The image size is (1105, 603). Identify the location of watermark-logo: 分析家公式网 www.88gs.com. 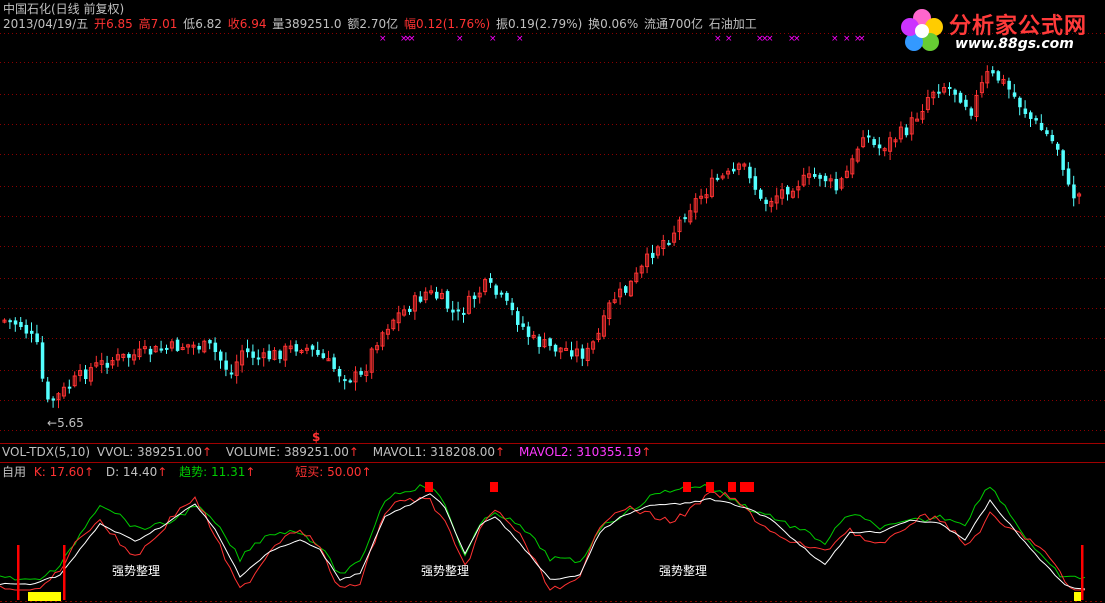
(997, 32).